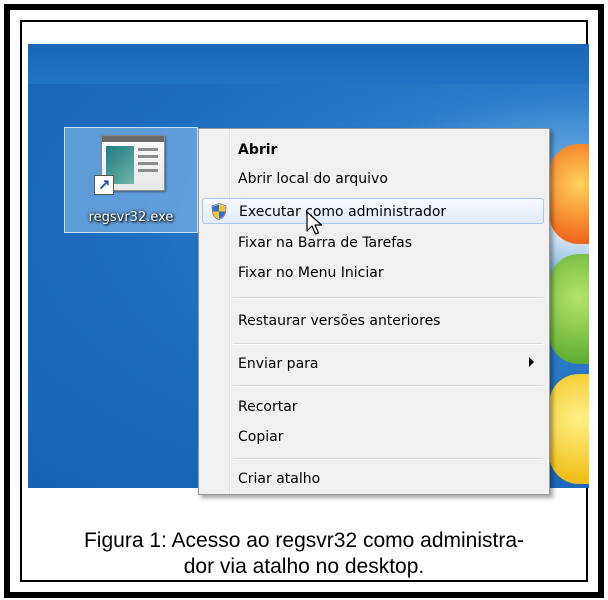  Describe the element at coordinates (104, 185) in the screenshot. I see `shortcut-arrow-icon: ↗` at that location.